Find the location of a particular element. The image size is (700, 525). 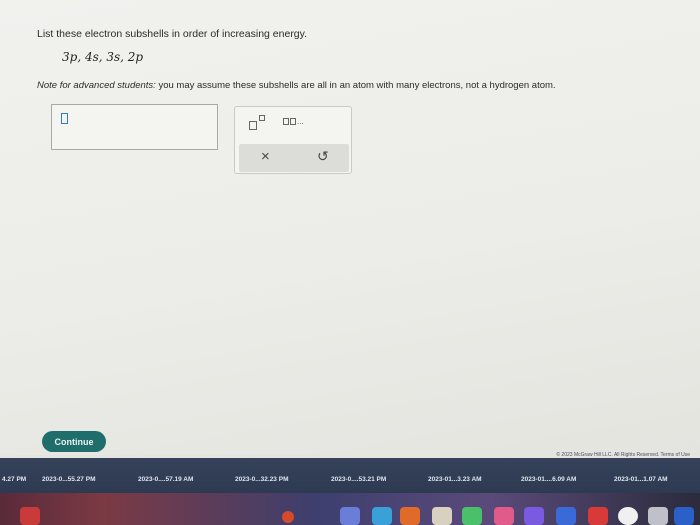

note-lead: Note for advanced students: is located at coordinates (96, 85).